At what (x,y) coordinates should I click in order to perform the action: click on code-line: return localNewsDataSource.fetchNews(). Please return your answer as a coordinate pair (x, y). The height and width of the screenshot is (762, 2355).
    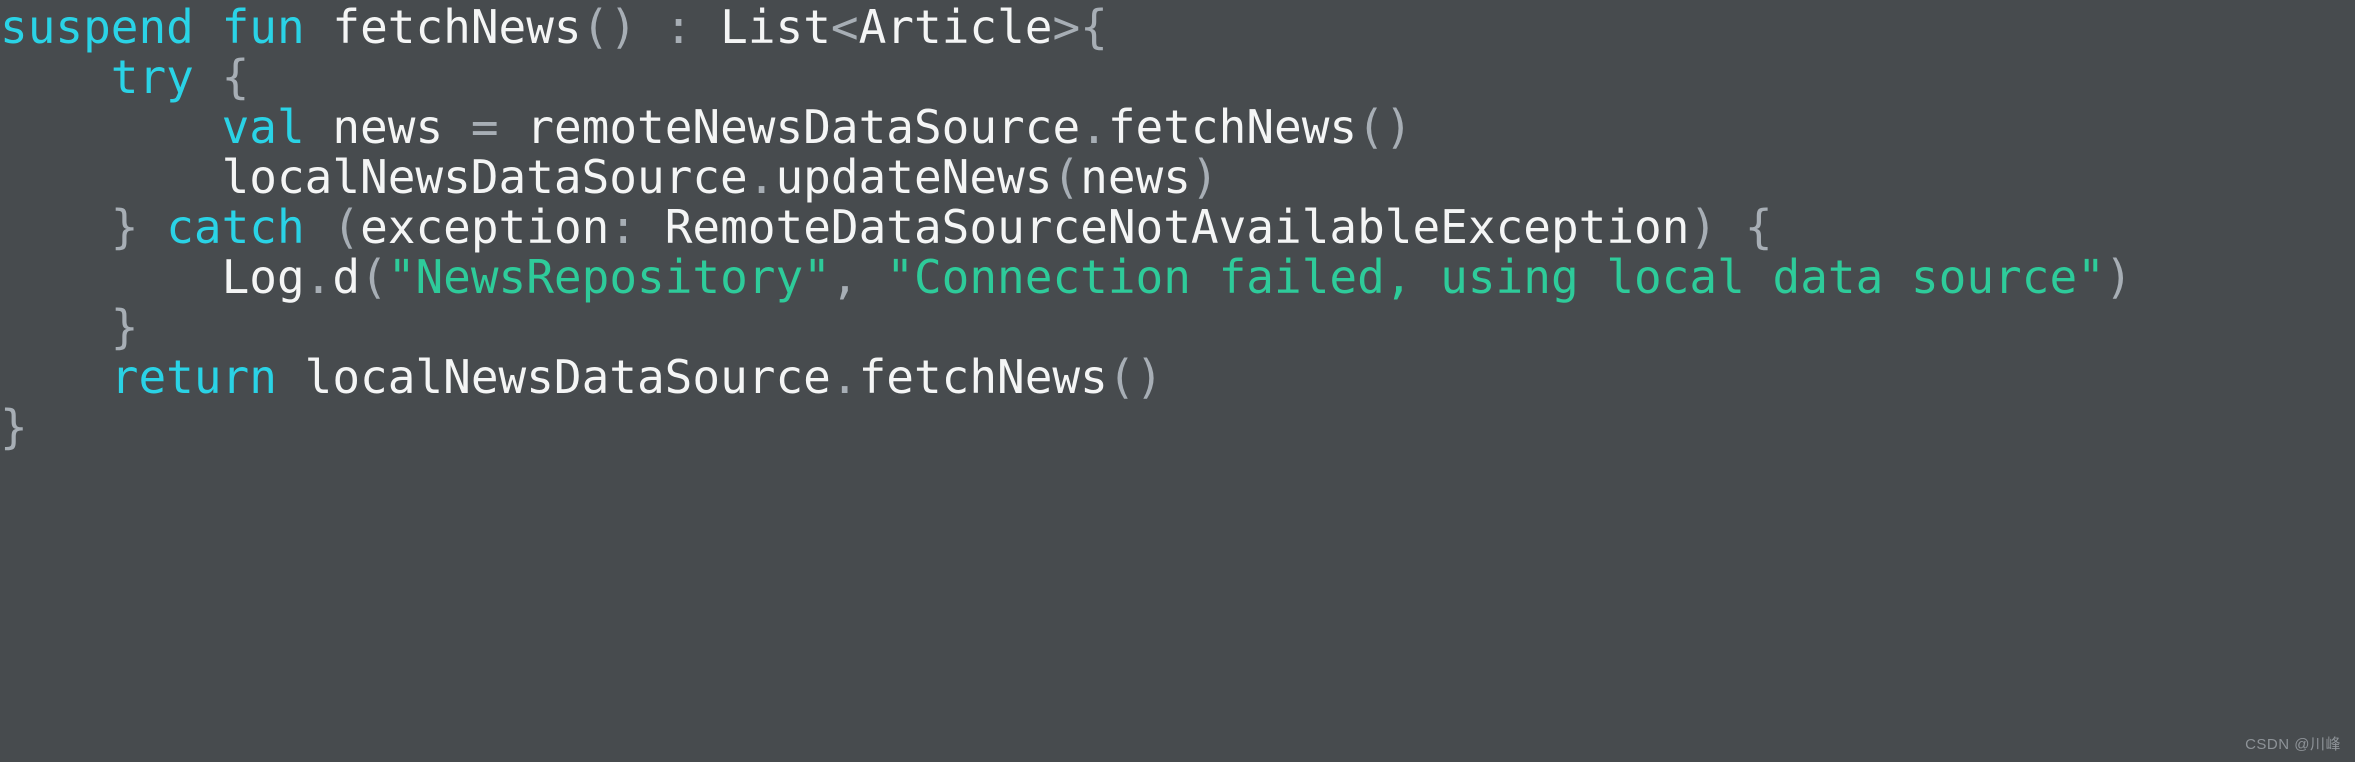
    Looking at the image, I should click on (1177, 377).